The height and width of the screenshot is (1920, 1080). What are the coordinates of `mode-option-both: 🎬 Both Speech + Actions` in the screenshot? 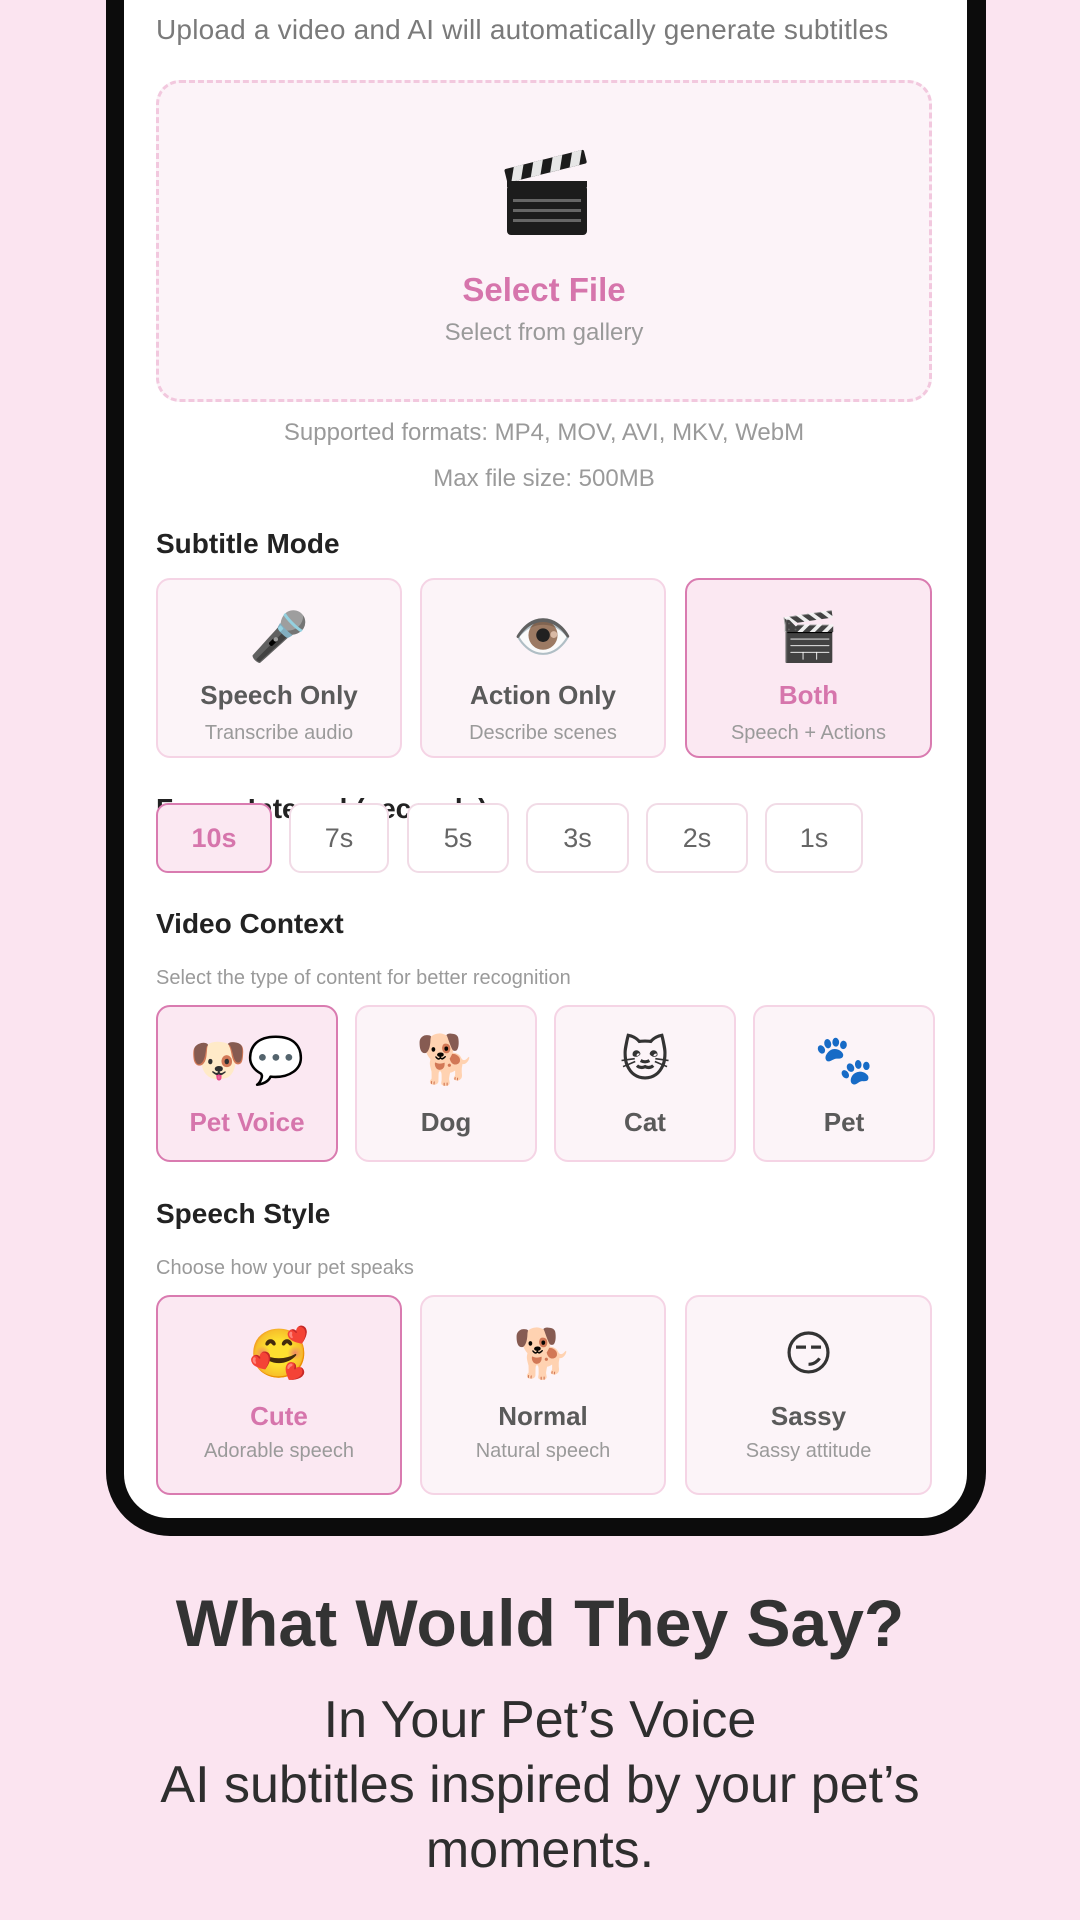 It's located at (808, 668).